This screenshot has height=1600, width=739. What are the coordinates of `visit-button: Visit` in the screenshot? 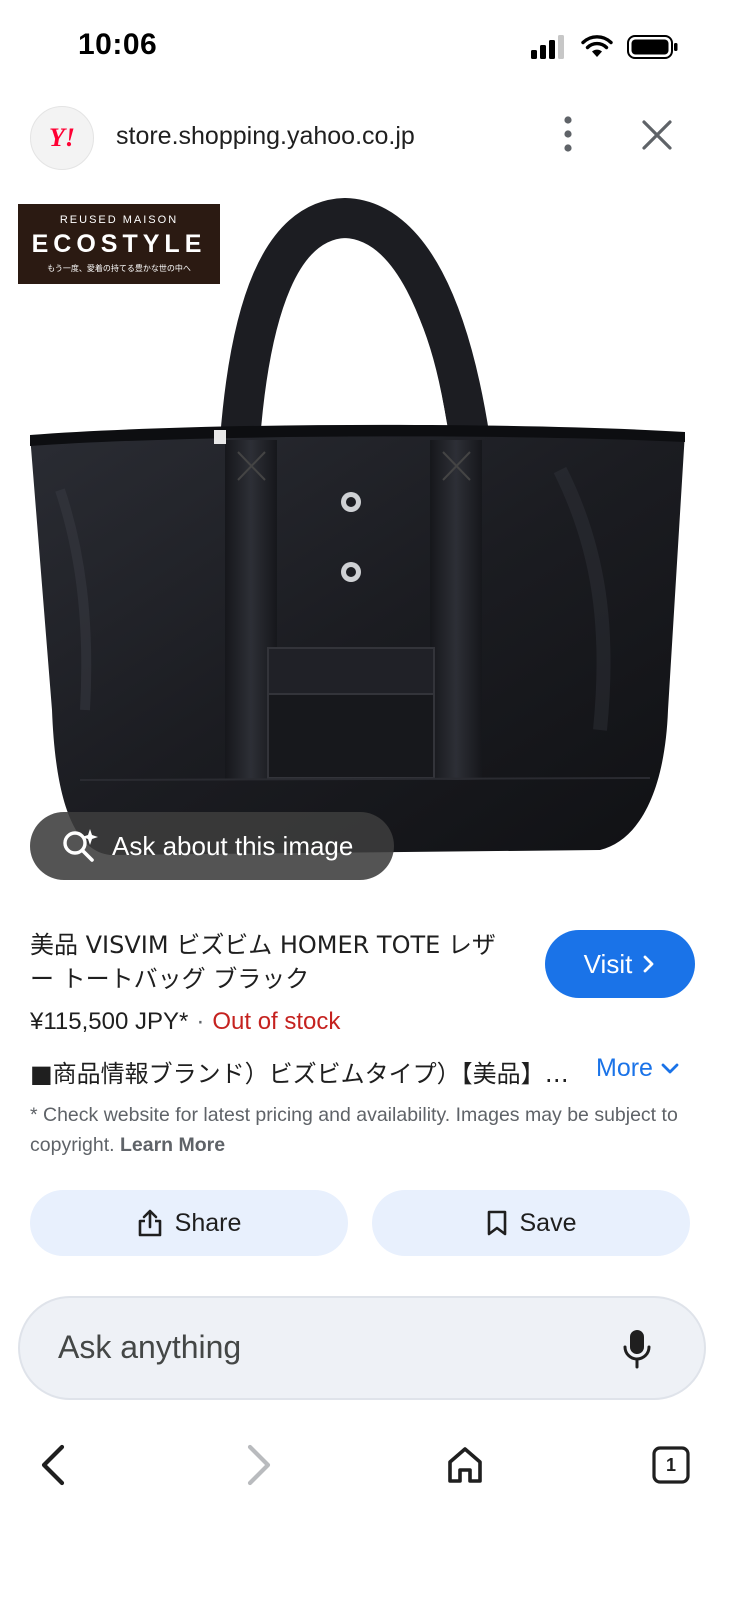 It's located at (620, 964).